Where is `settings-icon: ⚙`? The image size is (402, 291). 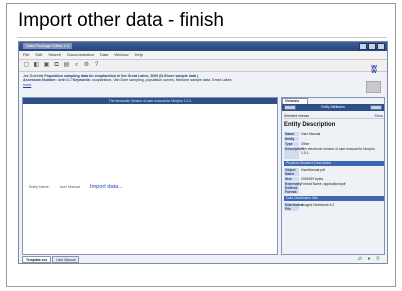 settings-icon: ⚙ is located at coordinates (86, 65).